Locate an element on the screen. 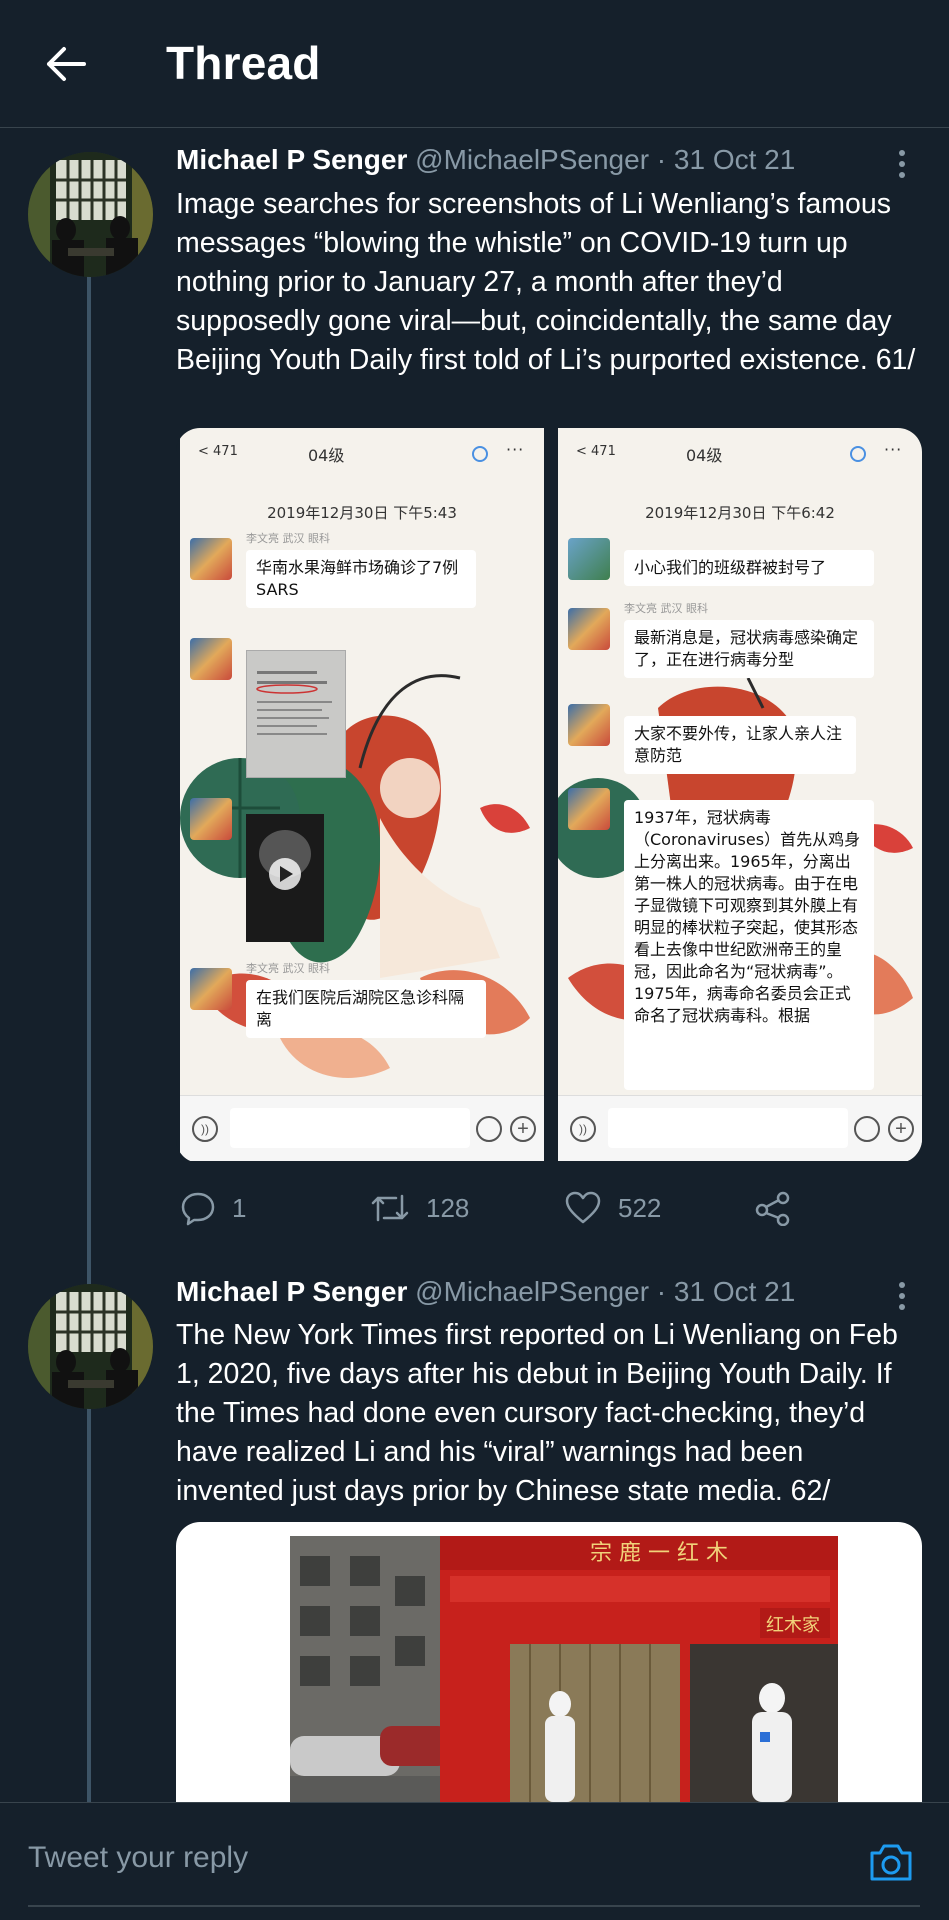 This screenshot has width=949, height=1920. news-photo: 宗 鹿 一 红 木 红木家 is located at coordinates (564, 1669).